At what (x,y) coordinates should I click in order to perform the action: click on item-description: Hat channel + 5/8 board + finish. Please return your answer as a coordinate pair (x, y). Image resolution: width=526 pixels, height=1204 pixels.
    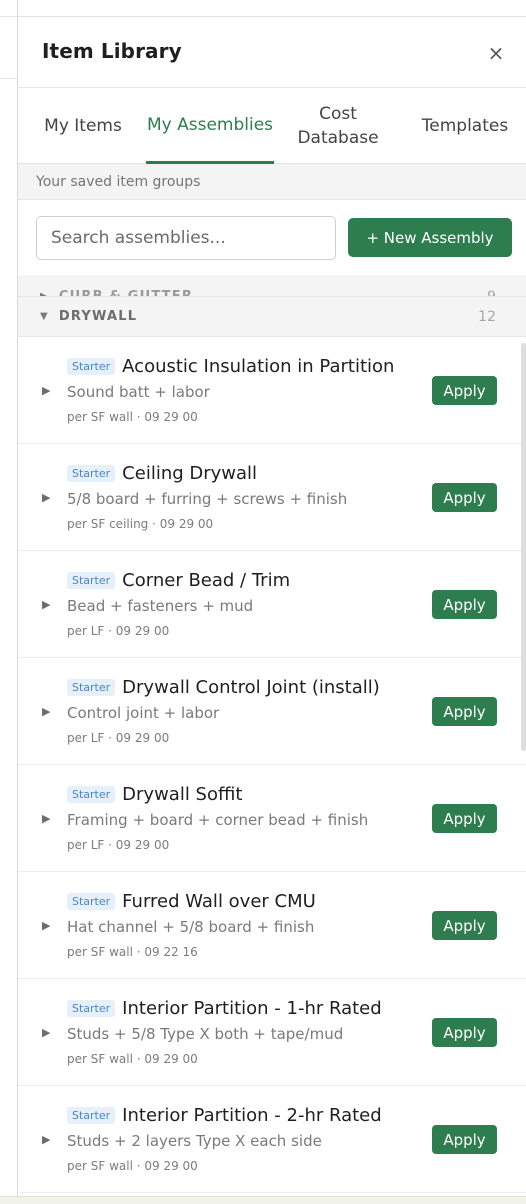
    Looking at the image, I should click on (191, 927).